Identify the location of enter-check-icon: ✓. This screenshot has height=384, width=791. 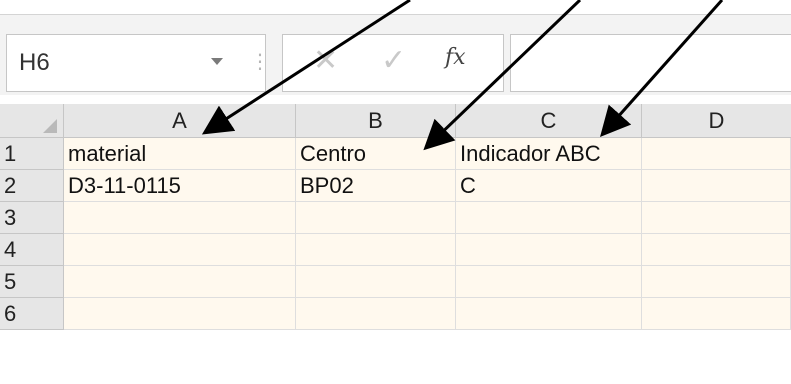
(393, 60).